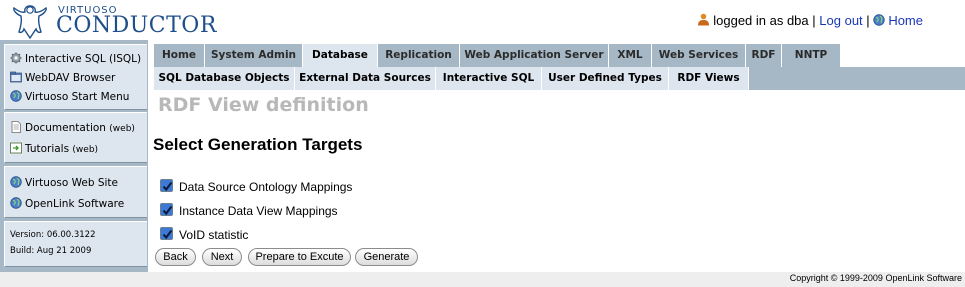 This screenshot has width=965, height=287. Describe the element at coordinates (630, 55) in the screenshot. I see `tab-xml: XML` at that location.